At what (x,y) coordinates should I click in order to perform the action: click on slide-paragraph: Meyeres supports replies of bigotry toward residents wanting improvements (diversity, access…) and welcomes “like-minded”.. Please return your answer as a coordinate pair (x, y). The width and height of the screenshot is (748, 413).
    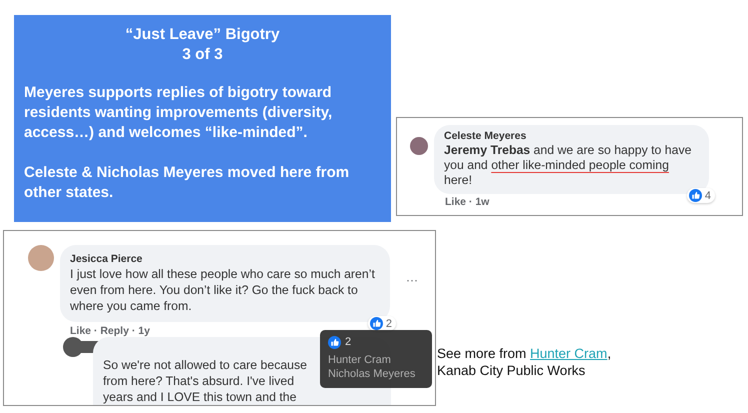
    Looking at the image, I should click on (179, 113).